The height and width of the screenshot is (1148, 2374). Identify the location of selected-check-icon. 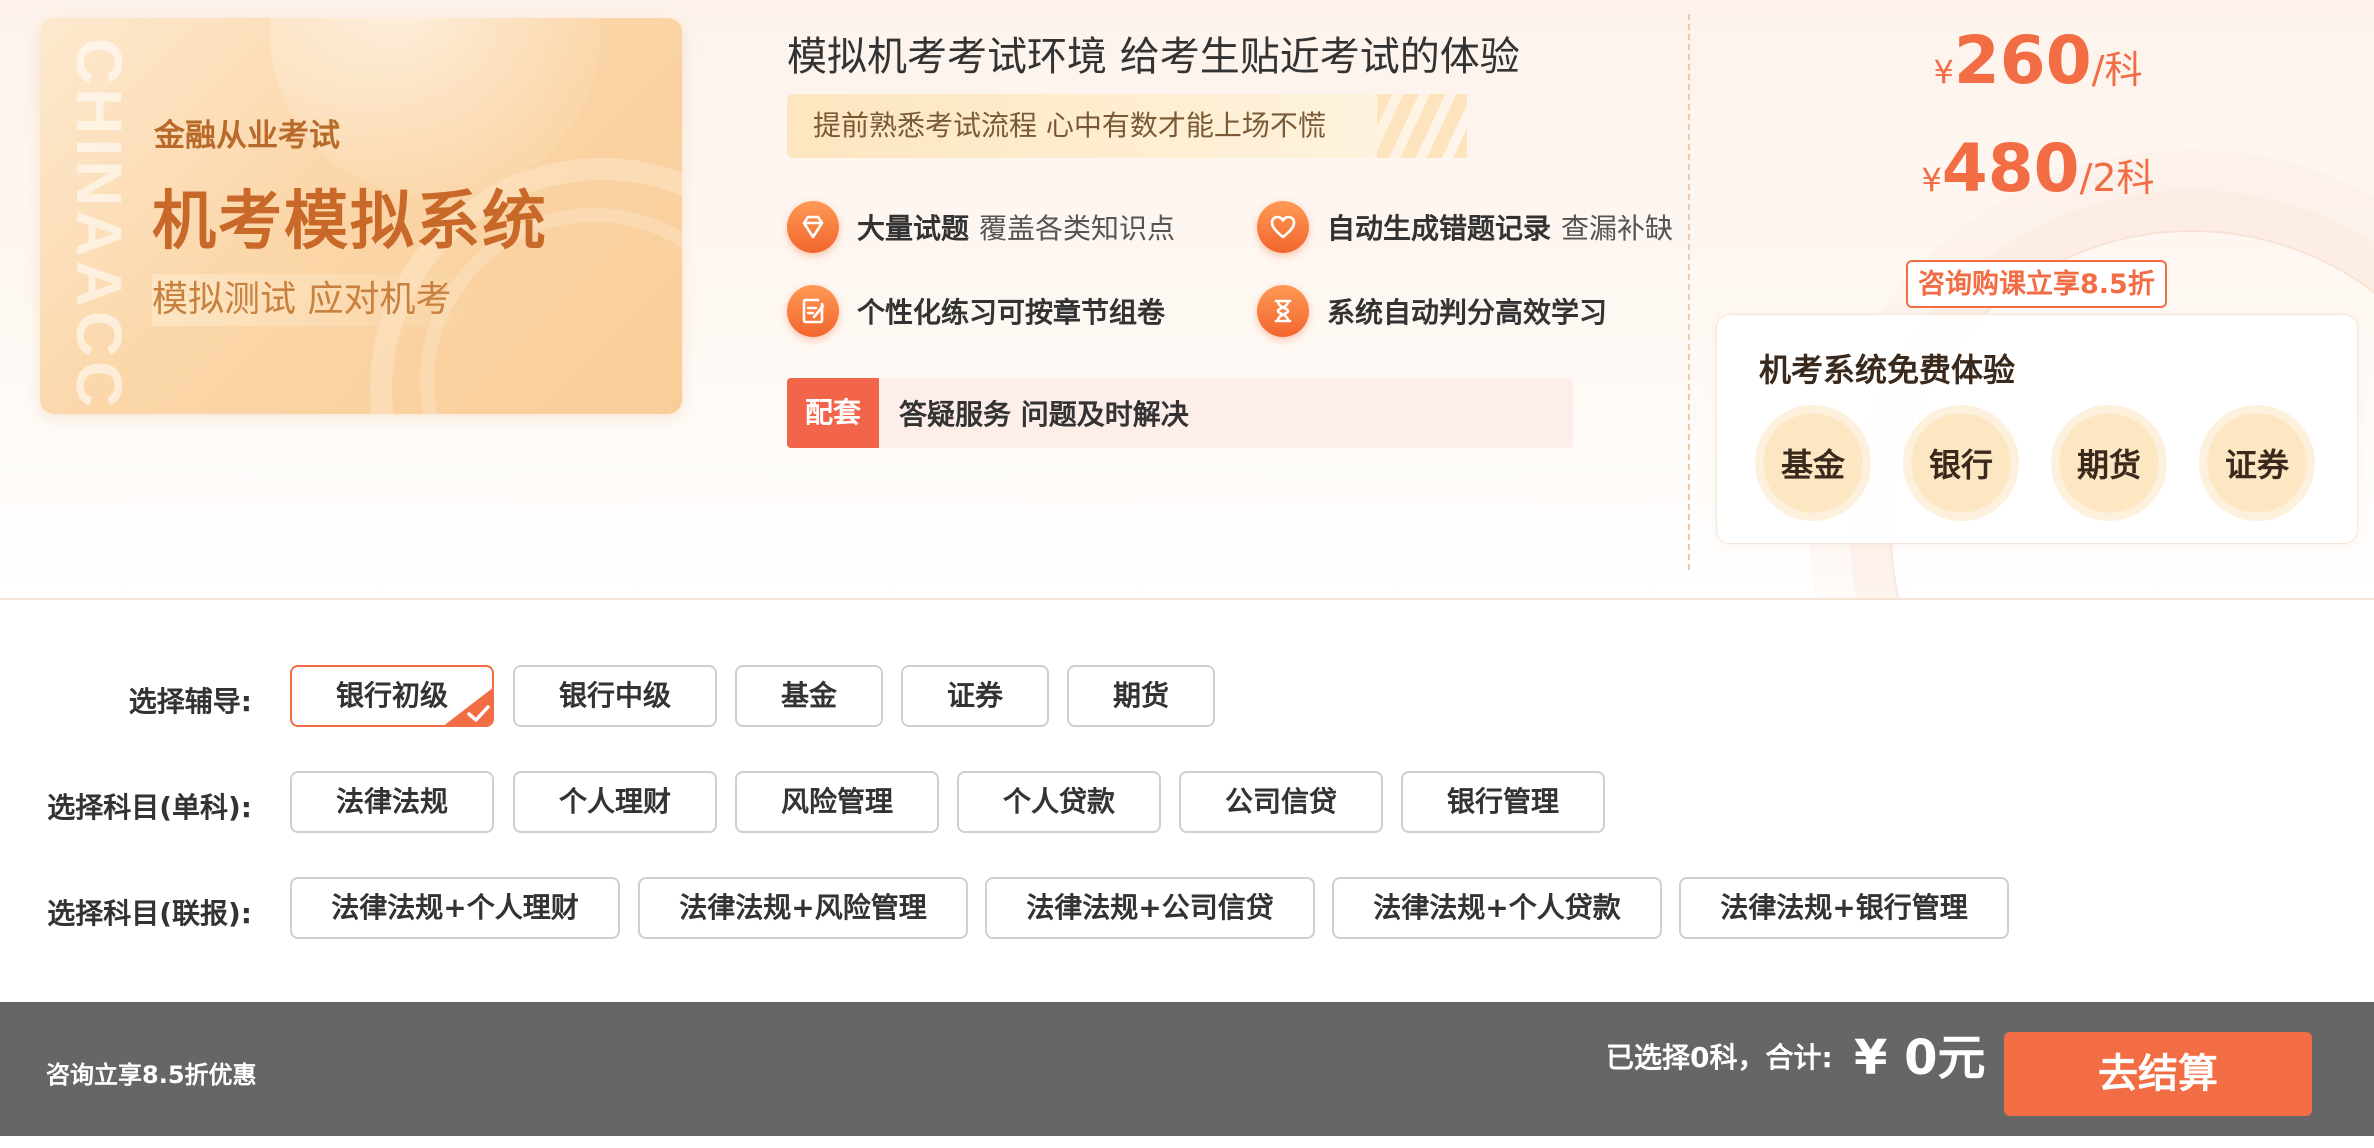
(468, 706).